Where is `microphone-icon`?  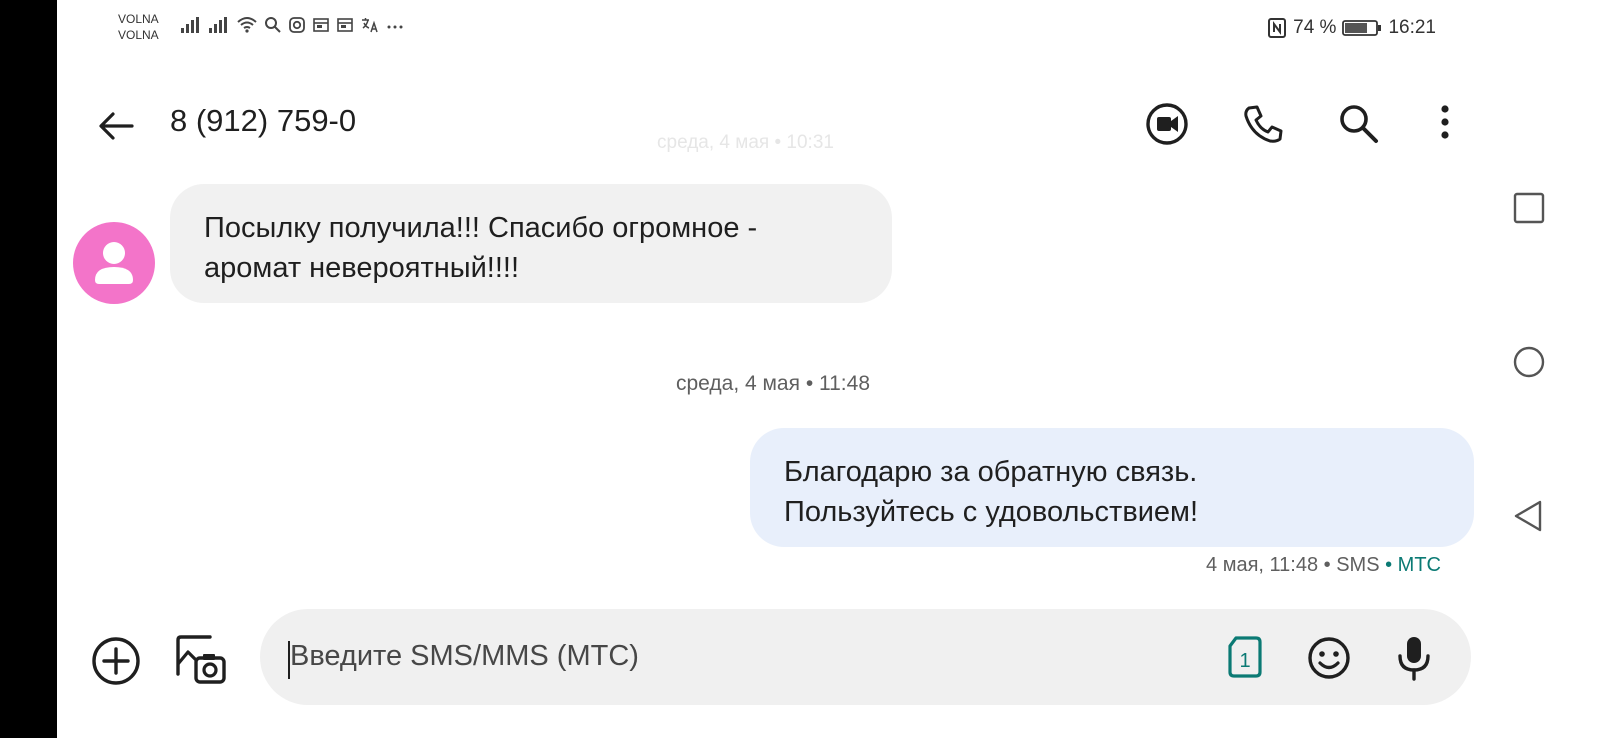 microphone-icon is located at coordinates (1414, 659).